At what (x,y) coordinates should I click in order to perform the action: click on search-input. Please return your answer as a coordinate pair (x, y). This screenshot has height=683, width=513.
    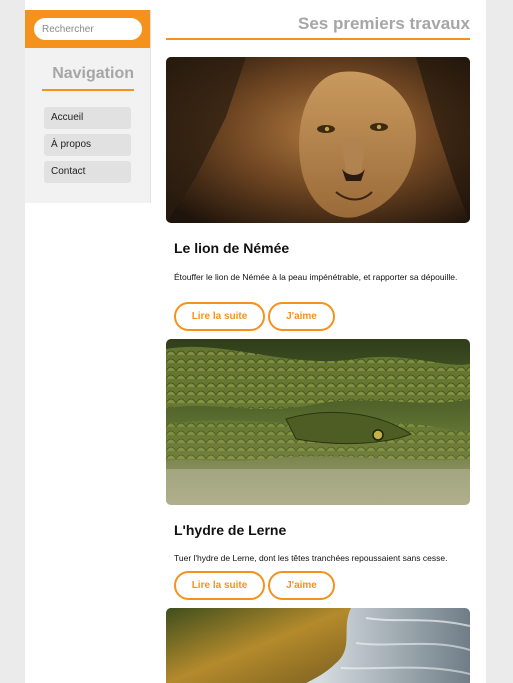
    Looking at the image, I should click on (88, 29).